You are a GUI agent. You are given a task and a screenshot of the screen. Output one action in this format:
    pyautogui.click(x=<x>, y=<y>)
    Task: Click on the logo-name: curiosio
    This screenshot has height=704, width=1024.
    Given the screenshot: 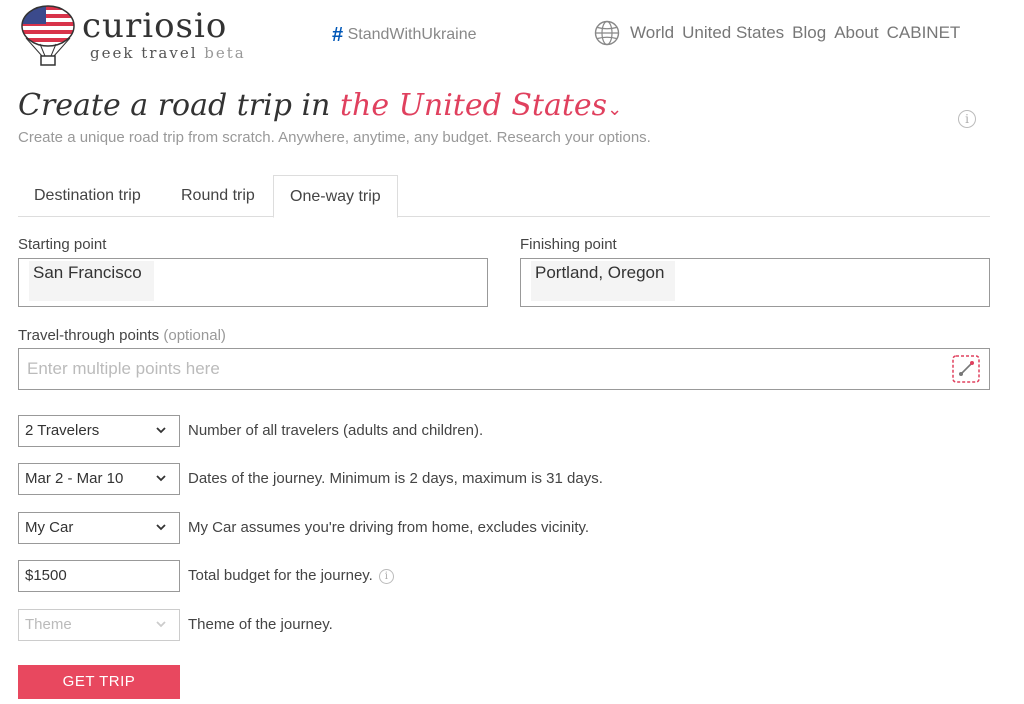 What is the action you would take?
    pyautogui.click(x=155, y=26)
    